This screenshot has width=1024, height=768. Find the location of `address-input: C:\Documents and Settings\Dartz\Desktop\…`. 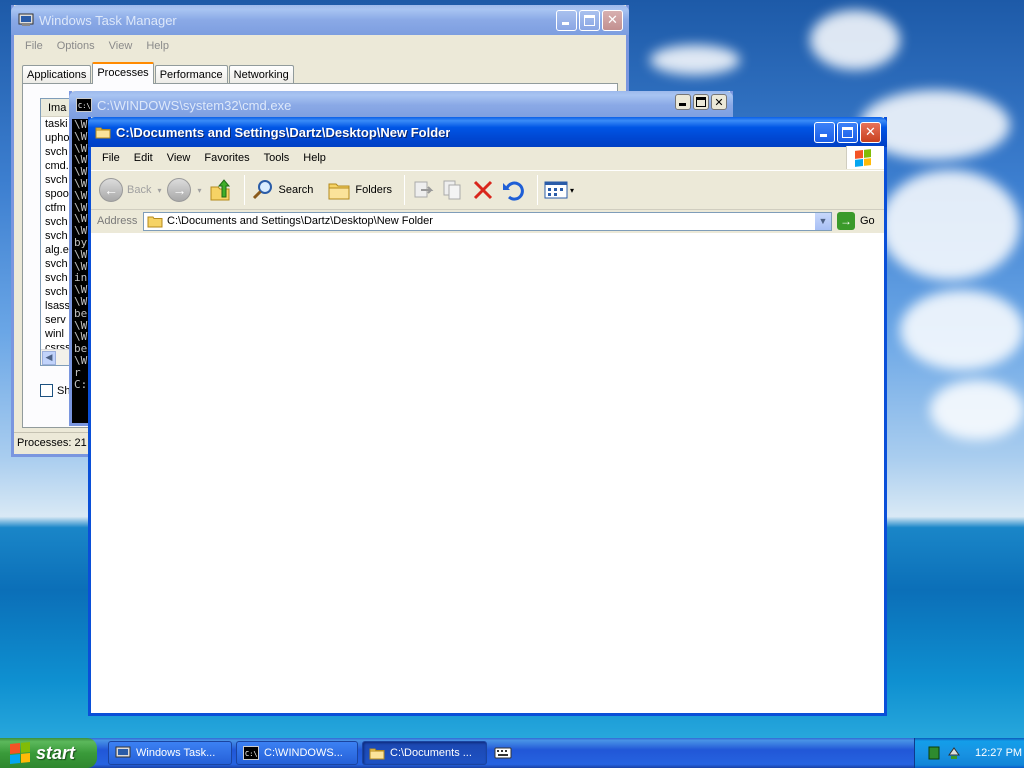

address-input: C:\Documents and Settings\Dartz\Desktop\… is located at coordinates (487, 221).